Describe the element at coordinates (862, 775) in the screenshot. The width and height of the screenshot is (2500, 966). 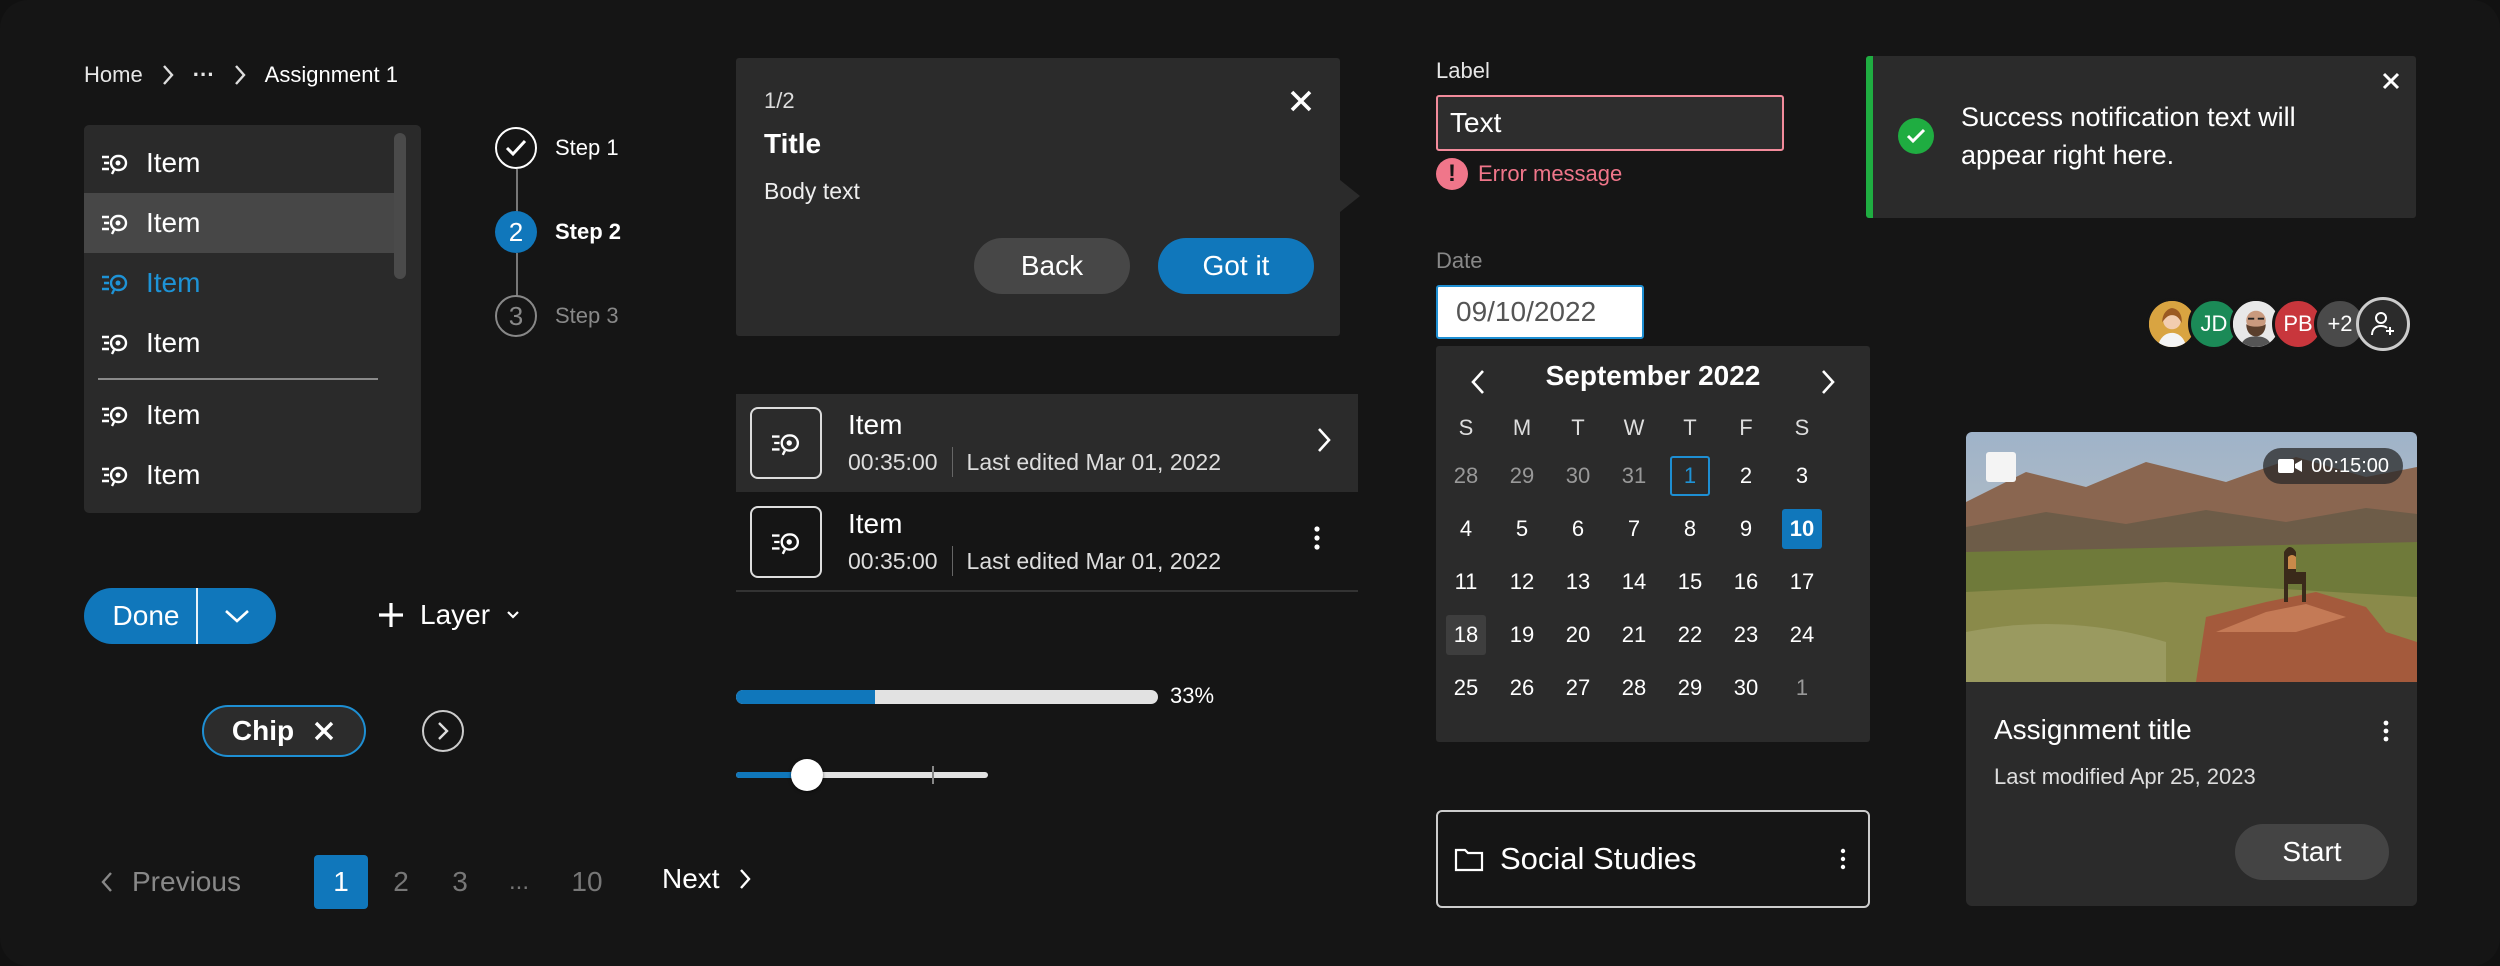
I see `slider` at that location.